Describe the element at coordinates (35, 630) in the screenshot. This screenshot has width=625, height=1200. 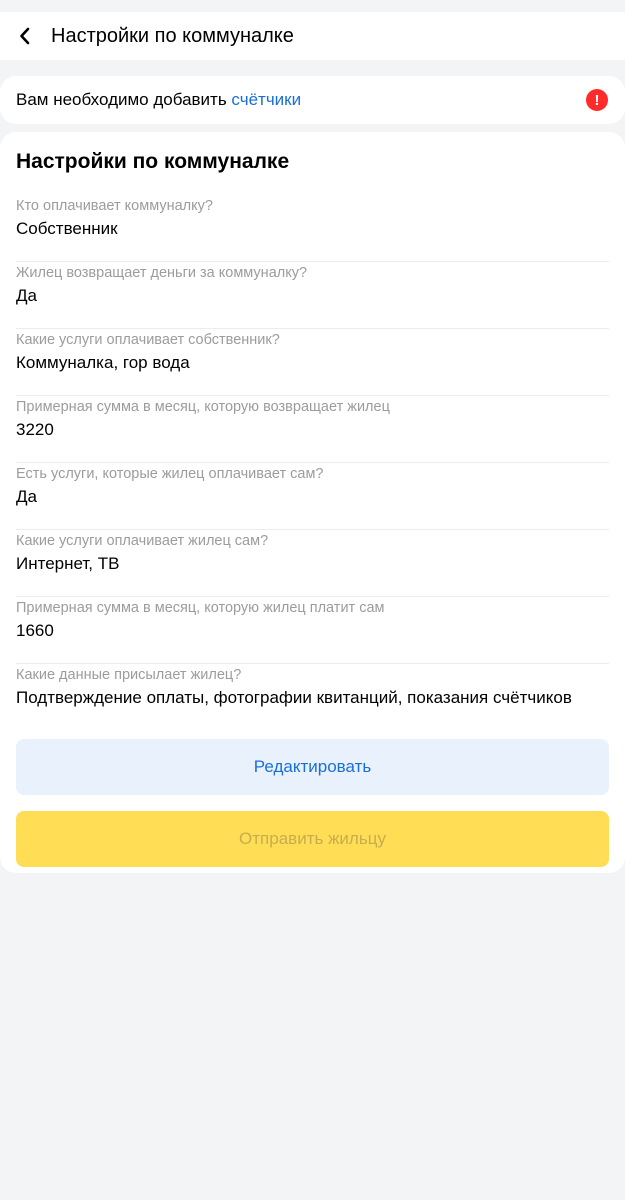
I see `field-value: 1660` at that location.